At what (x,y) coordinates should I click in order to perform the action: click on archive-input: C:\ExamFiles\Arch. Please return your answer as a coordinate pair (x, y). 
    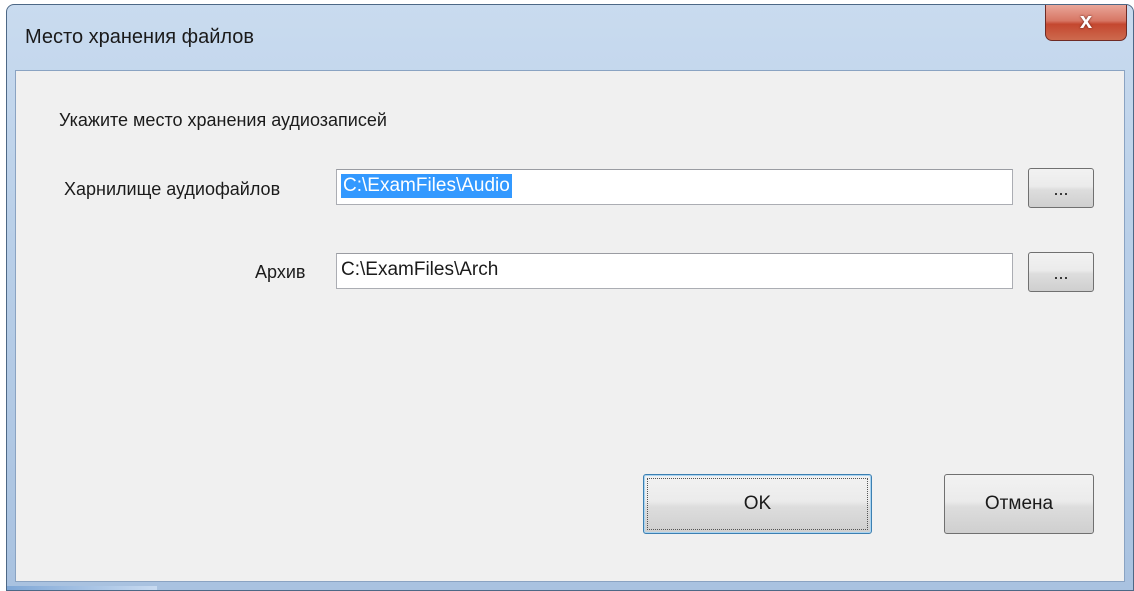
    Looking at the image, I should click on (674, 271).